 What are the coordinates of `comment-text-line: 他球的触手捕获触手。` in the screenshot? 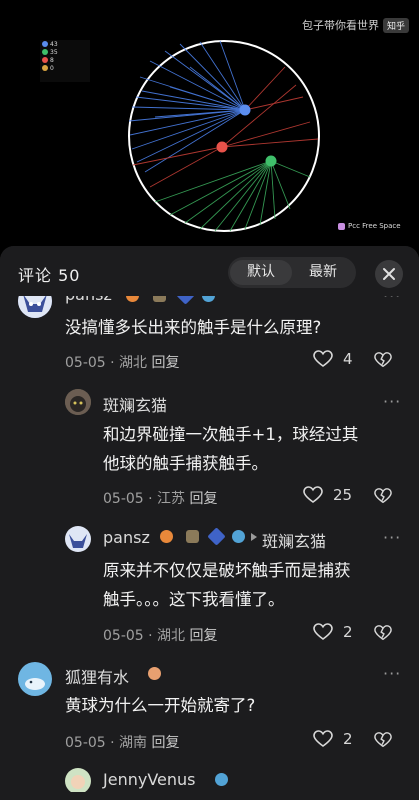 It's located at (185, 463).